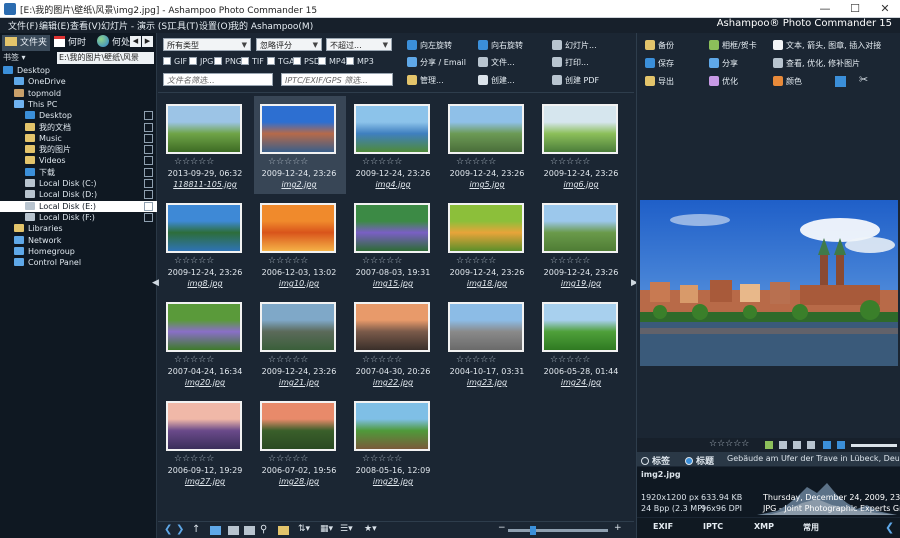 The width and height of the screenshot is (900, 538). I want to click on tag-icon, so click(769, 445).